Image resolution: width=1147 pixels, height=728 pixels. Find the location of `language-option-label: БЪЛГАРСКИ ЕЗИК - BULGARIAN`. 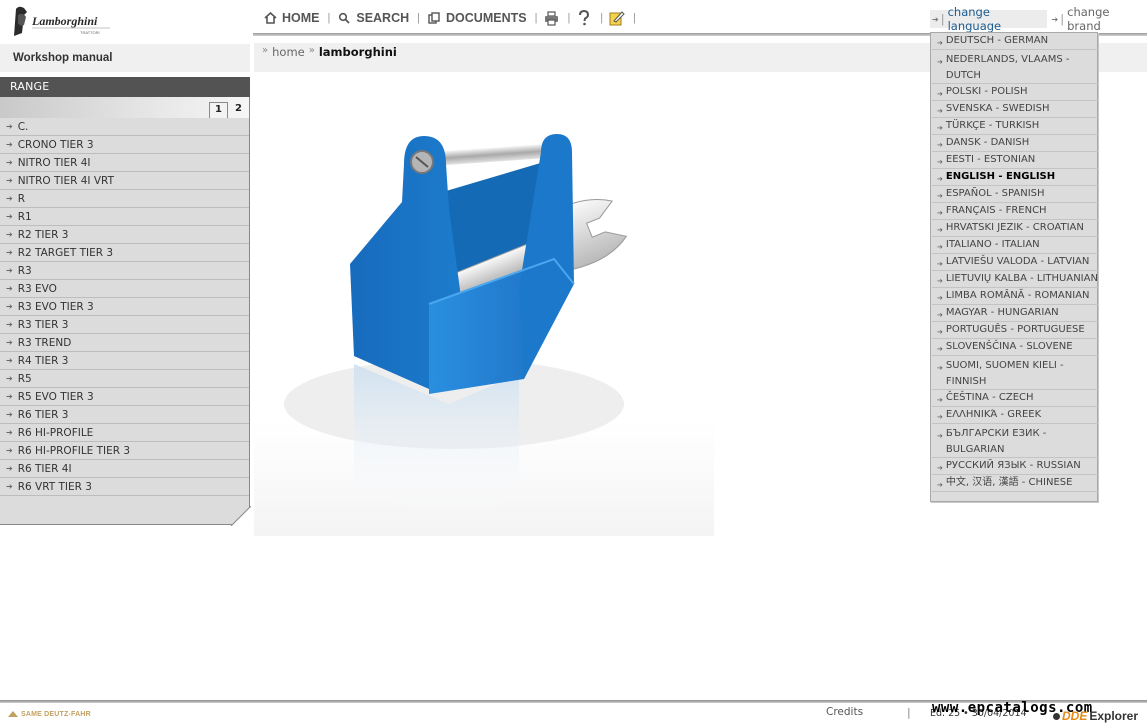

language-option-label: БЪЛГАРСКИ ЕЗИК - BULGARIAN is located at coordinates (996, 441).